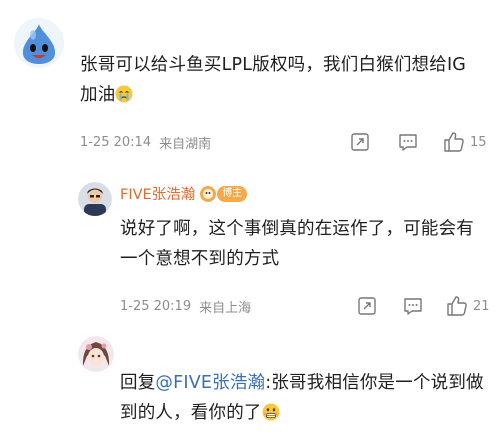 This screenshot has height=440, width=500. What do you see at coordinates (185, 144) in the screenshot?
I see `location: 来自湖南` at bounding box center [185, 144].